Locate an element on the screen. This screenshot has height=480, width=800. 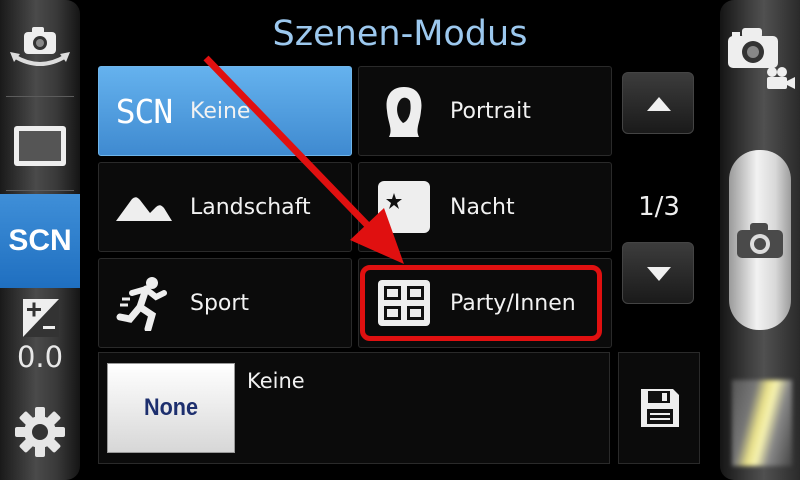
sport-icon is located at coordinates (144, 303).